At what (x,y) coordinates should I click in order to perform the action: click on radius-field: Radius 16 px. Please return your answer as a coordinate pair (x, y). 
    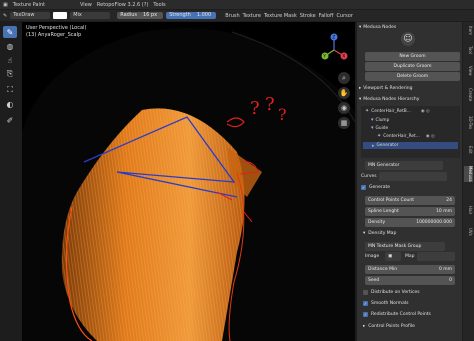
    Looking at the image, I should click on (140, 15).